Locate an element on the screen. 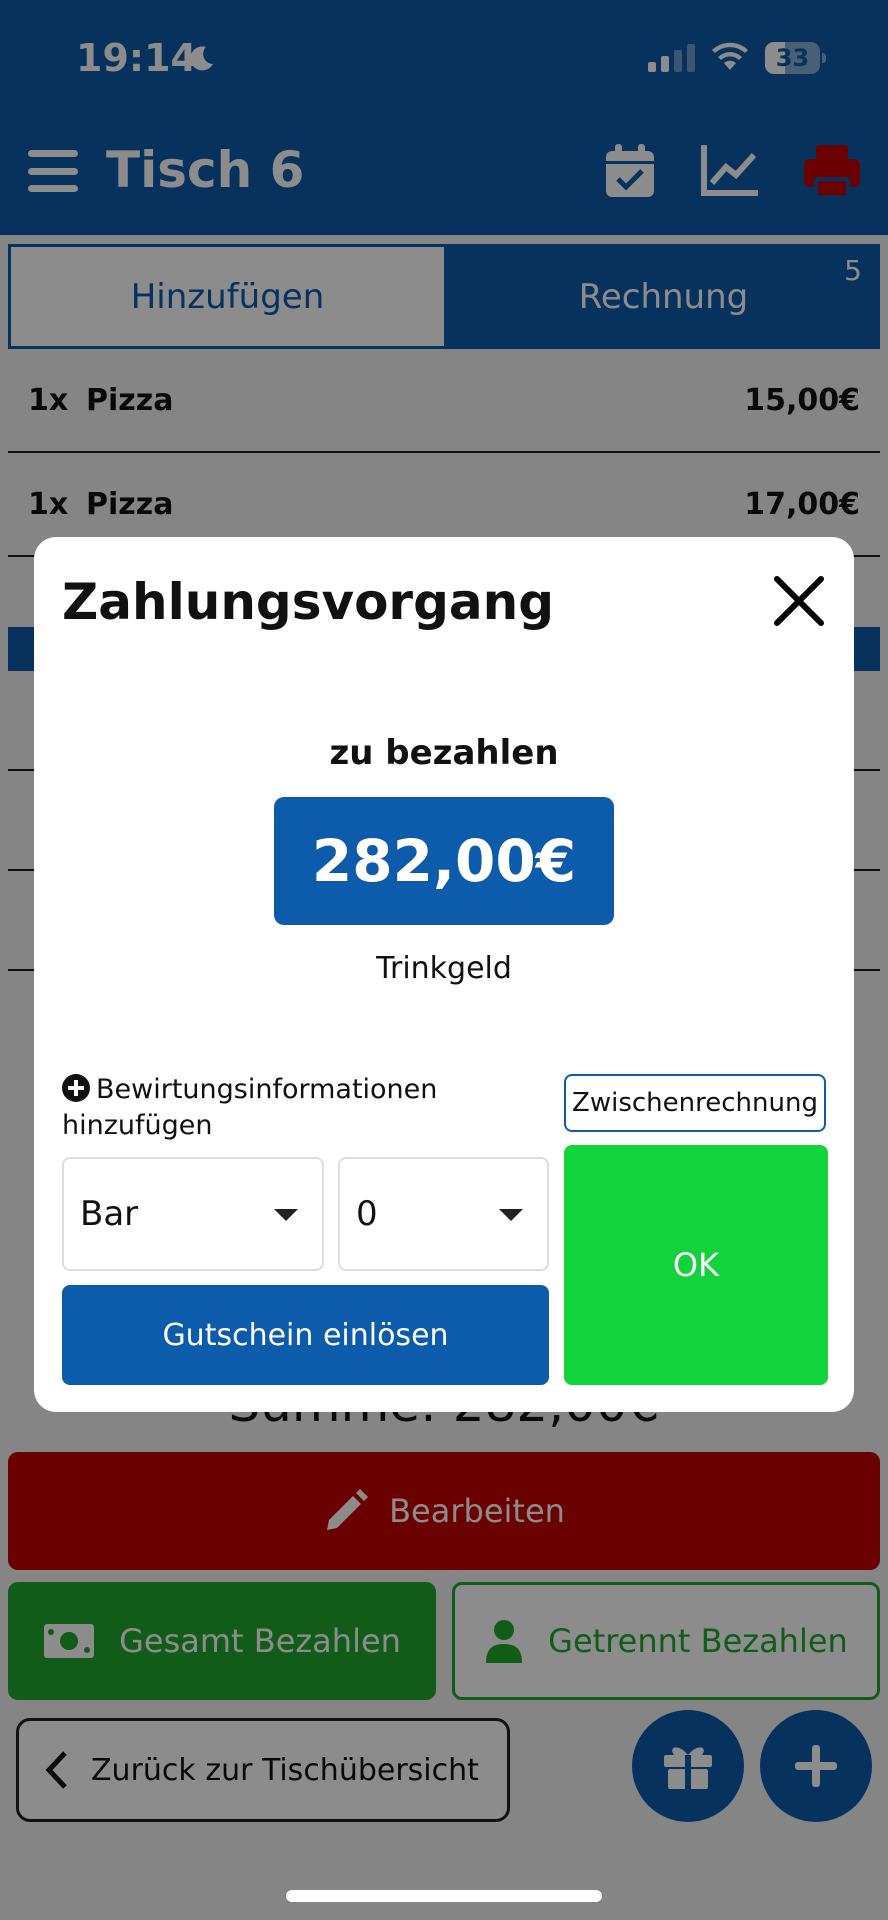 The width and height of the screenshot is (888, 1920). interim-bill-label: Zwischenrechnung is located at coordinates (695, 1103).